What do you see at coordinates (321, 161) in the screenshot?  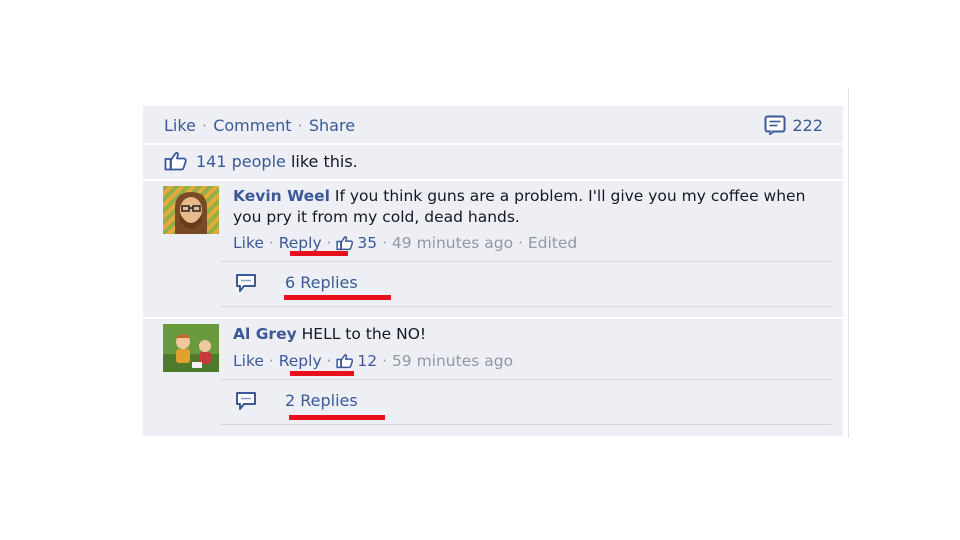 I see `likes-suffix: like this.` at bounding box center [321, 161].